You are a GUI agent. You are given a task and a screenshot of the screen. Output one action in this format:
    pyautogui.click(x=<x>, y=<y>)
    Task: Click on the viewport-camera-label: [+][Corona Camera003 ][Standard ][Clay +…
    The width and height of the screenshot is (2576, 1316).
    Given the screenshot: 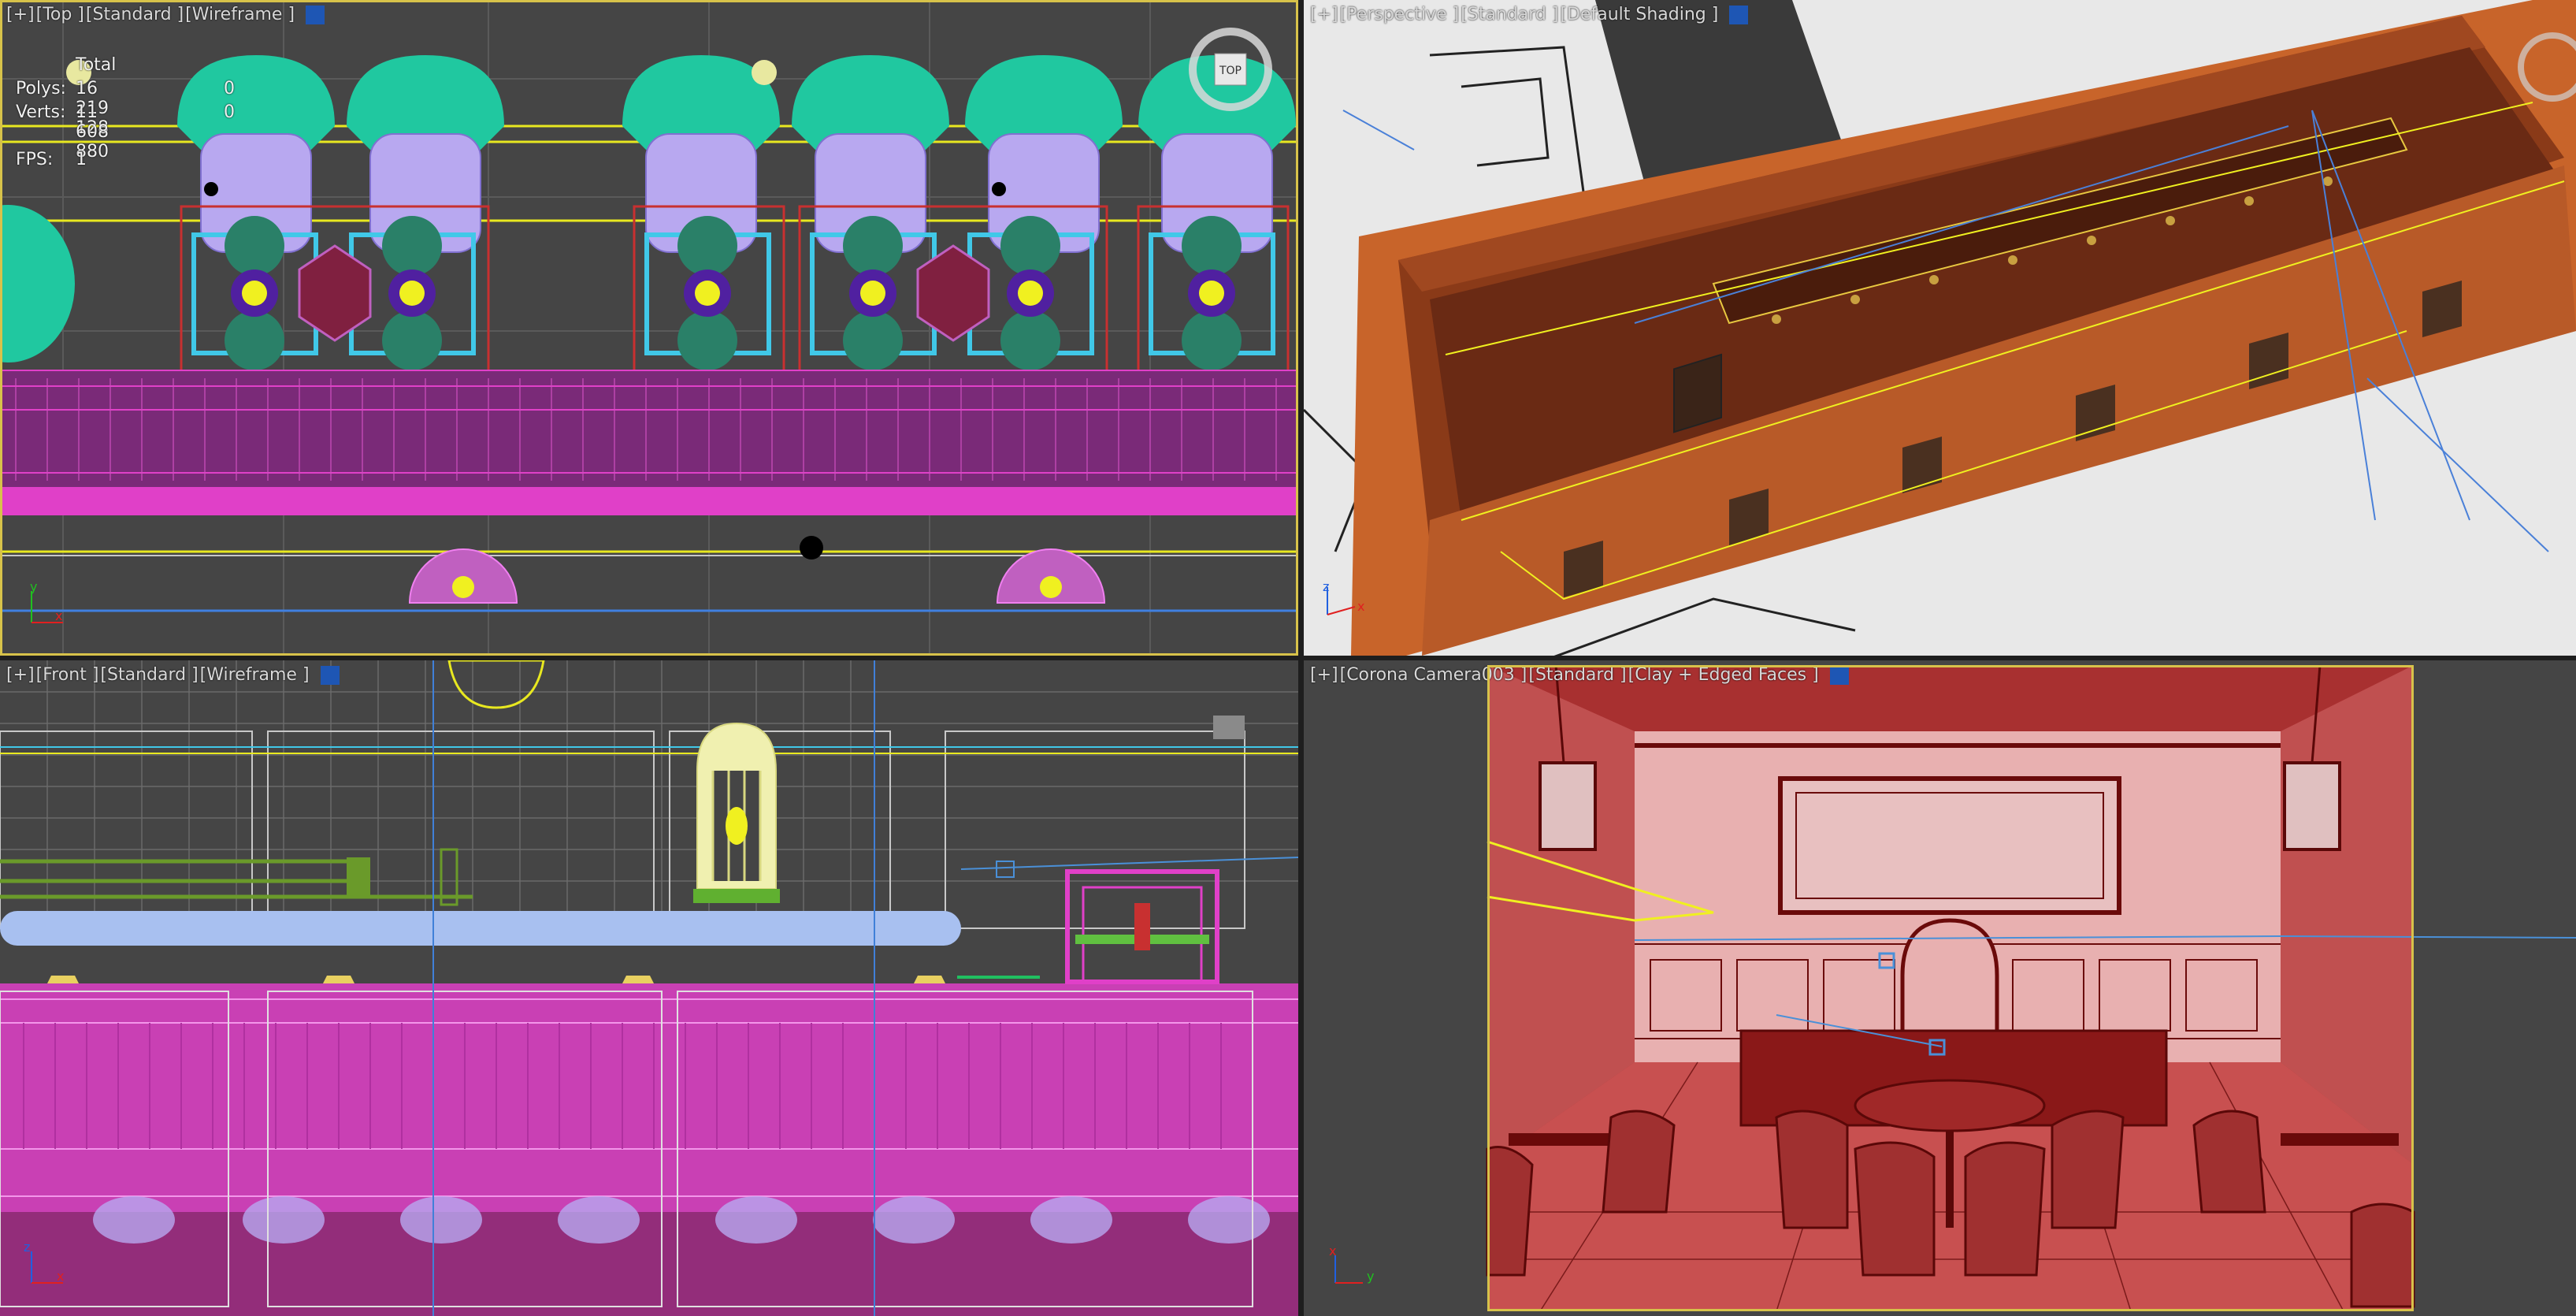 What is the action you would take?
    pyautogui.click(x=1580, y=675)
    